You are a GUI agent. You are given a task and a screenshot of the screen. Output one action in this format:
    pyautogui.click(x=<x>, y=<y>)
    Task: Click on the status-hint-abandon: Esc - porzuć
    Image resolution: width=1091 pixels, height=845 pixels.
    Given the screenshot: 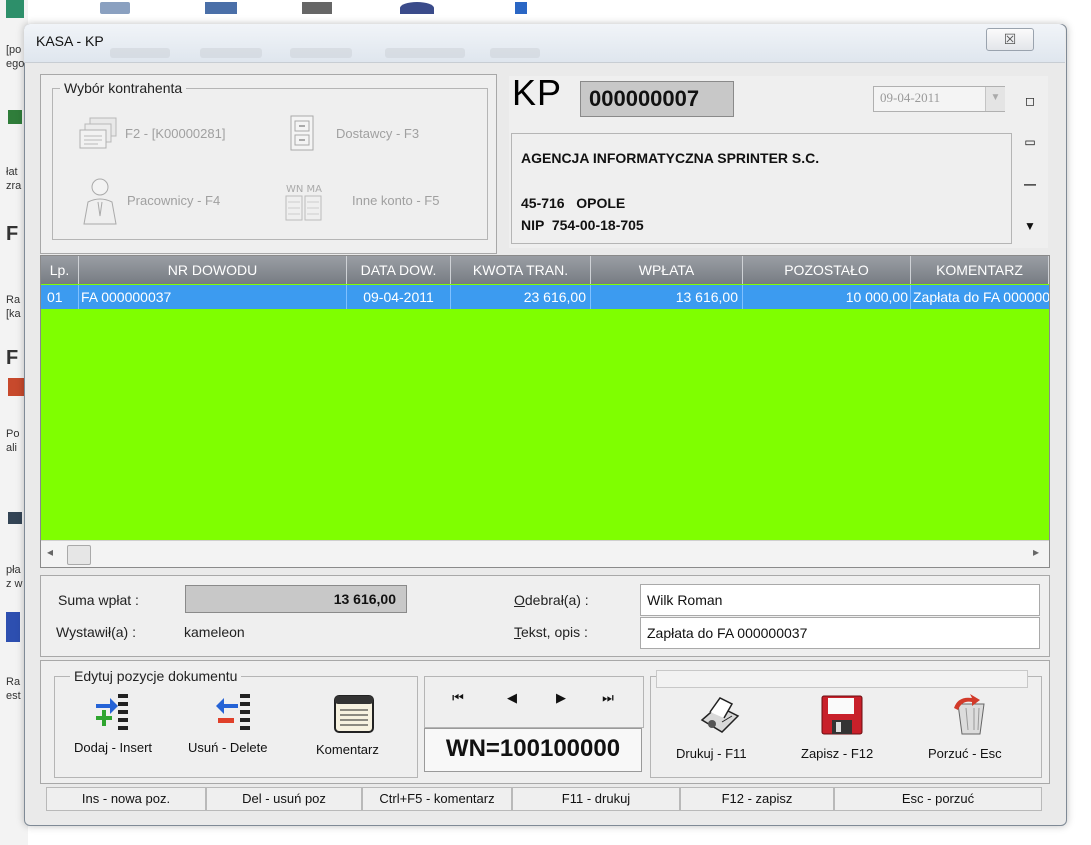 What is the action you would take?
    pyautogui.click(x=938, y=799)
    